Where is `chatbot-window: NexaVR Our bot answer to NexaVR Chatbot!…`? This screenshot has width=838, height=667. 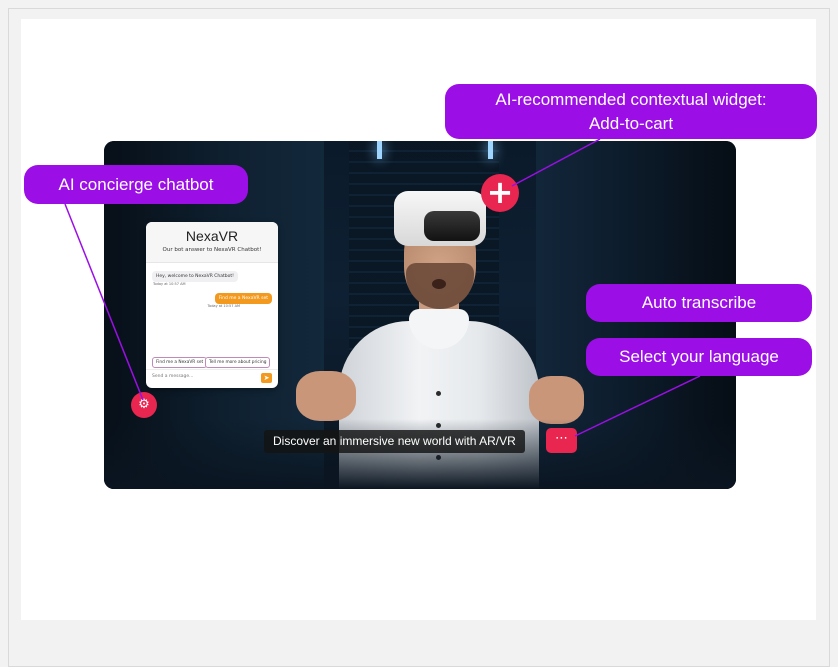
chatbot-window: NexaVR Our bot answer to NexaVR Chatbot!… is located at coordinates (212, 305).